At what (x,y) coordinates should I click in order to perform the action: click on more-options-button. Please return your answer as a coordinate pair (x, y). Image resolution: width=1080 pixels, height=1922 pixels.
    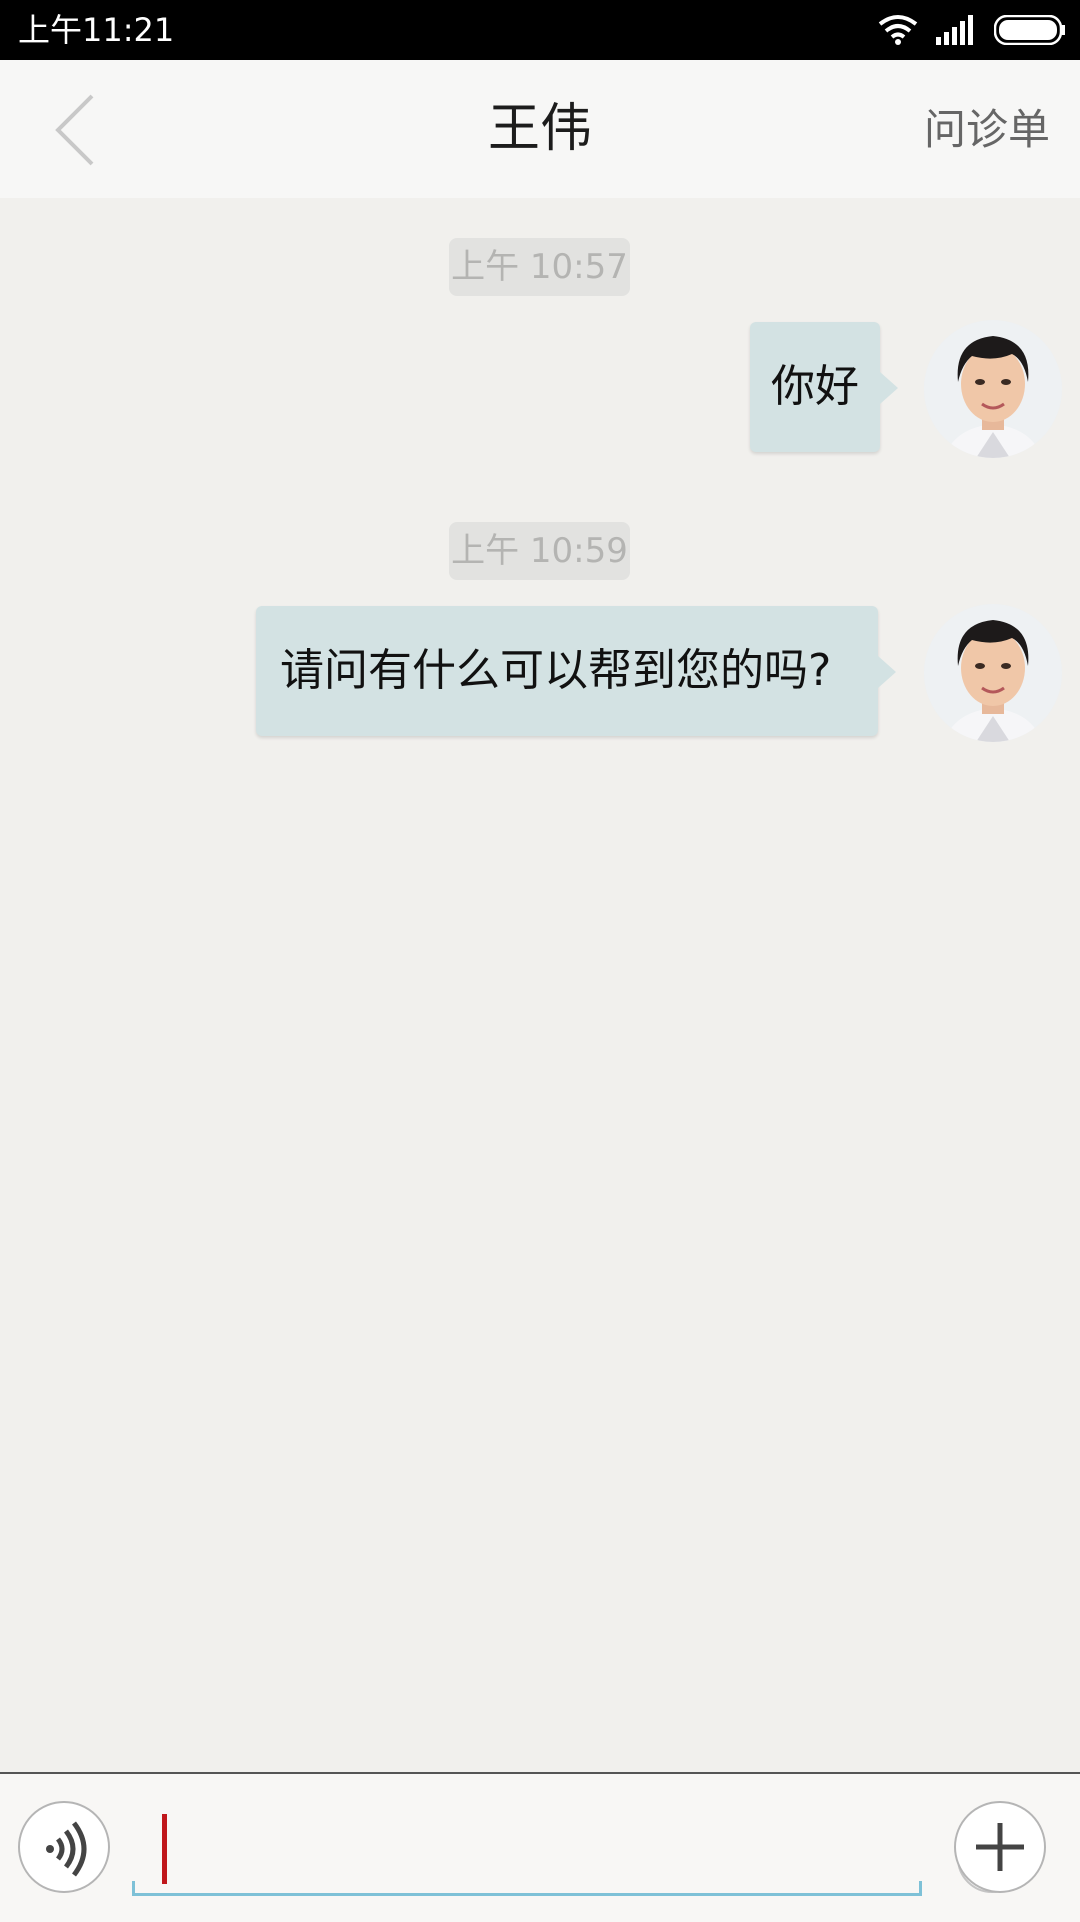
    Looking at the image, I should click on (1000, 1847).